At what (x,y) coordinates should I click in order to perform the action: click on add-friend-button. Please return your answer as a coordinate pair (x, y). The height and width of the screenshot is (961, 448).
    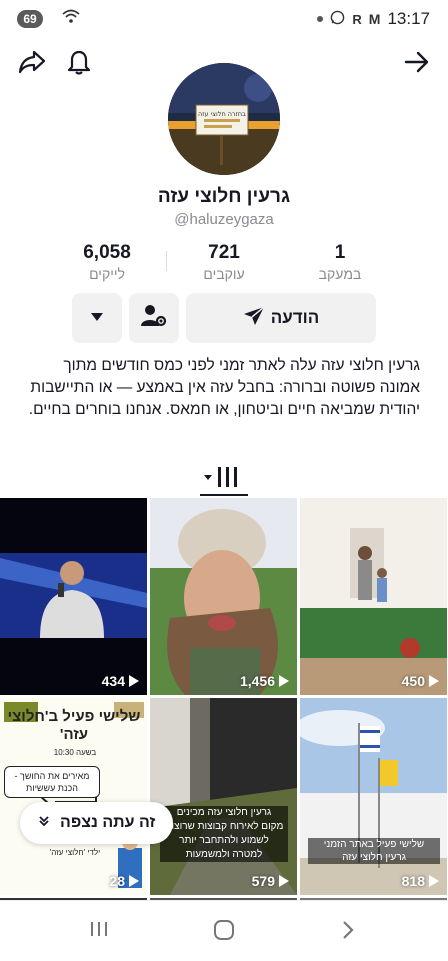
    Looking at the image, I should click on (154, 318).